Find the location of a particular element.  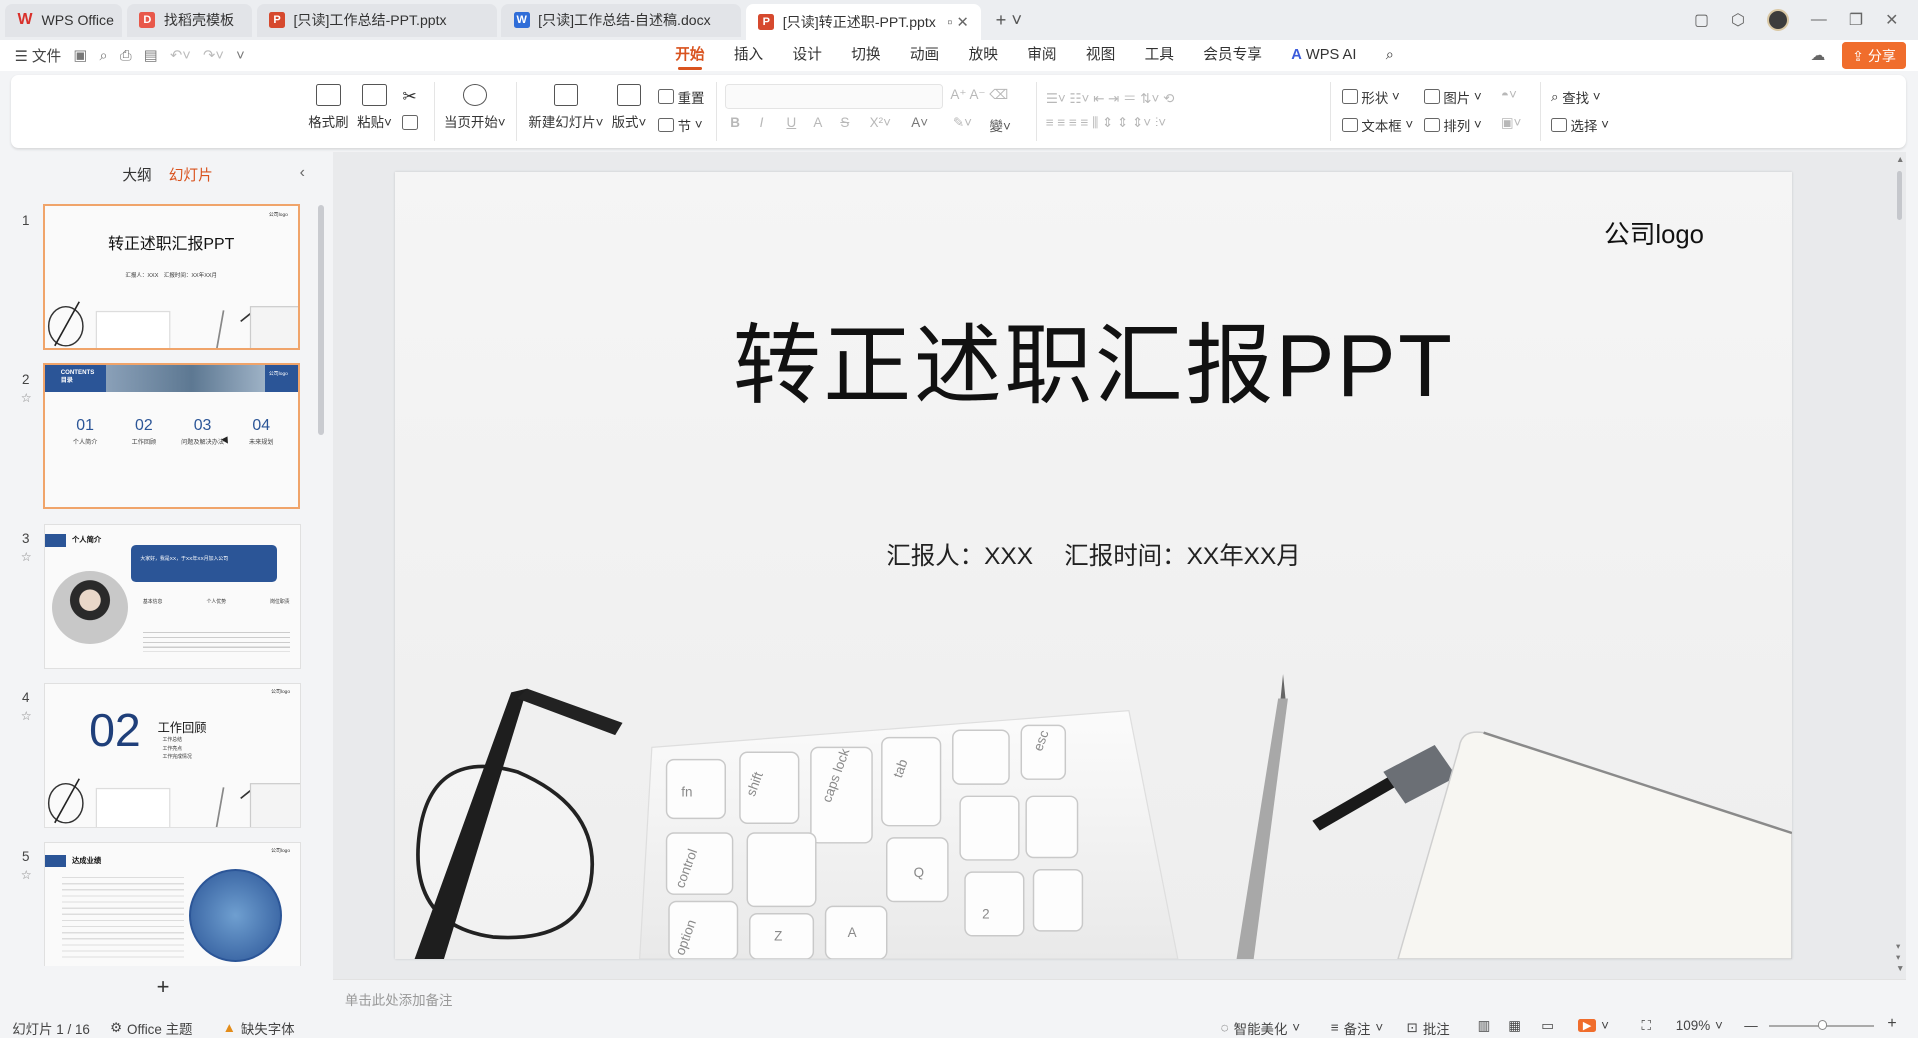

slide-thumbnail-3: 个人简介 大家好，我是XX，于XX年XX月加入公司 基本信息 个人优势 岗位职责 is located at coordinates (172, 596).